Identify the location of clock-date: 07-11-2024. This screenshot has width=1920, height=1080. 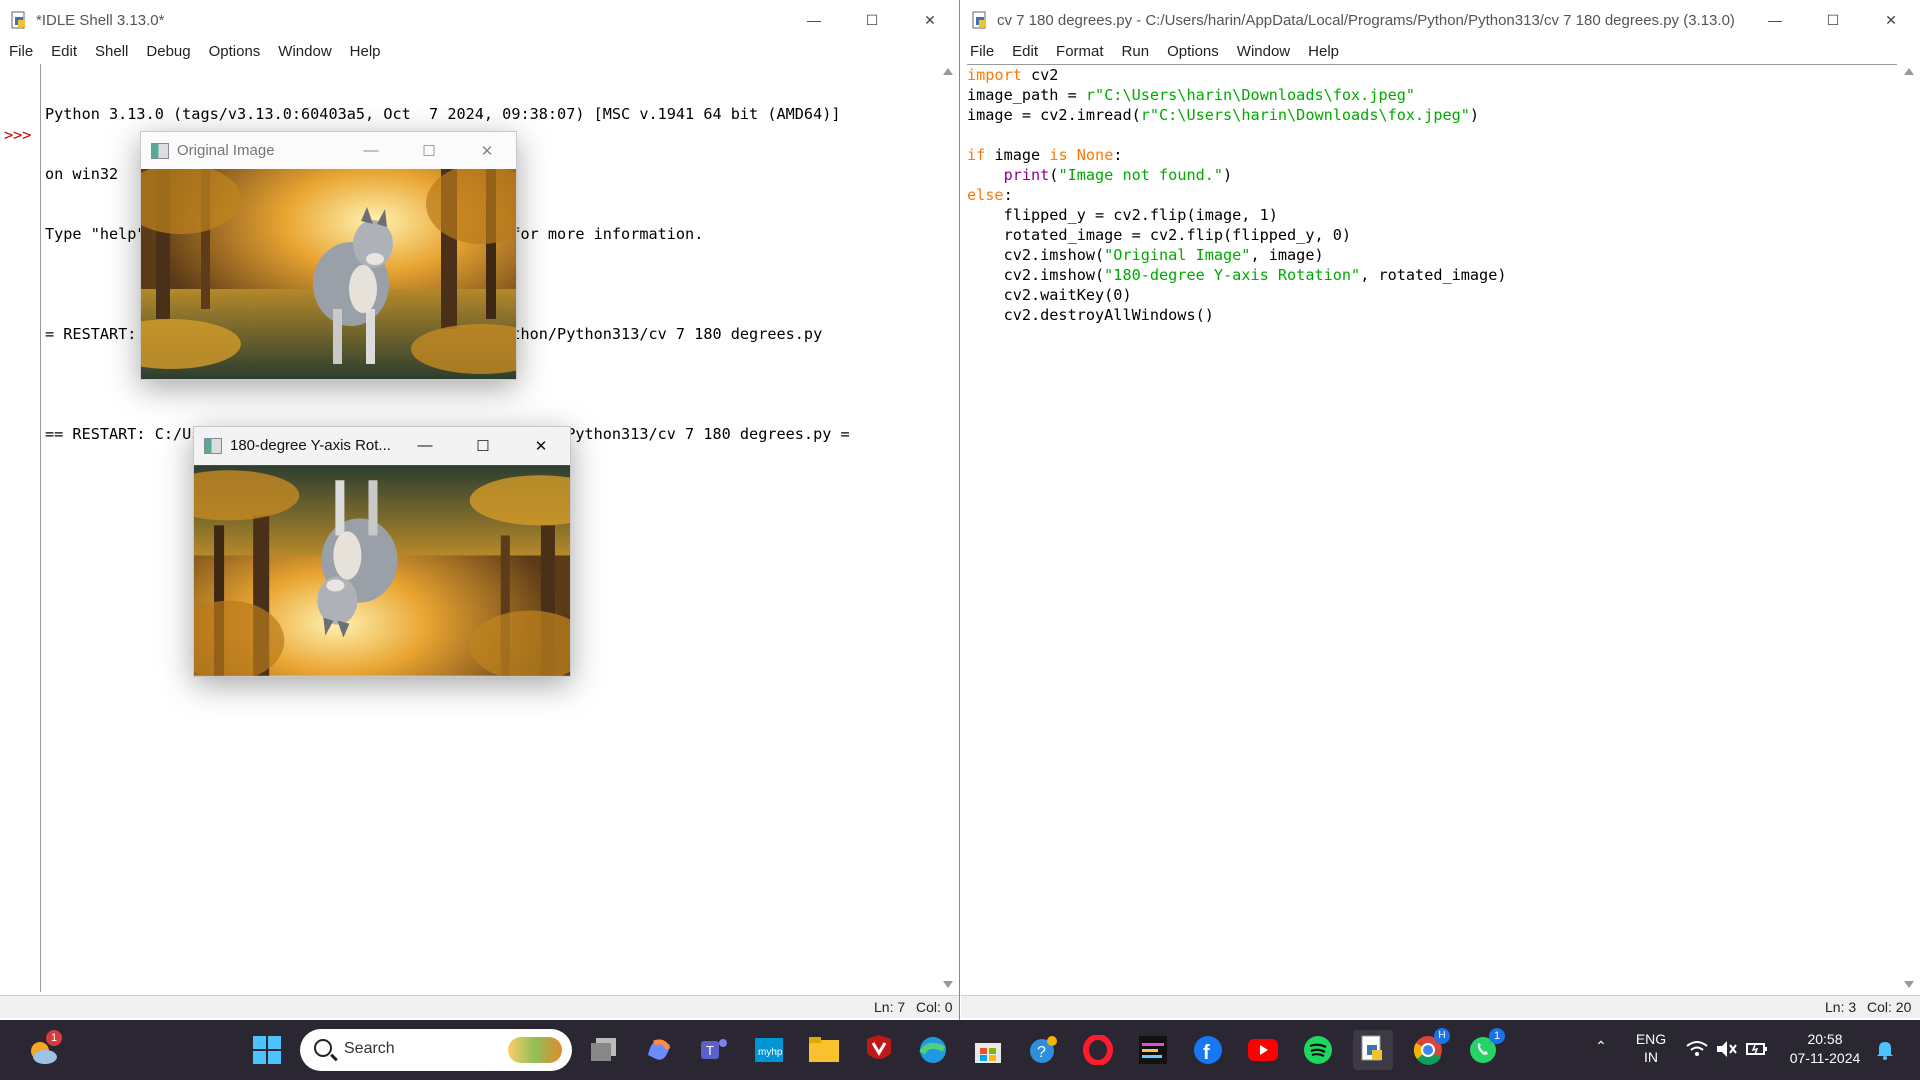
(1825, 1058).